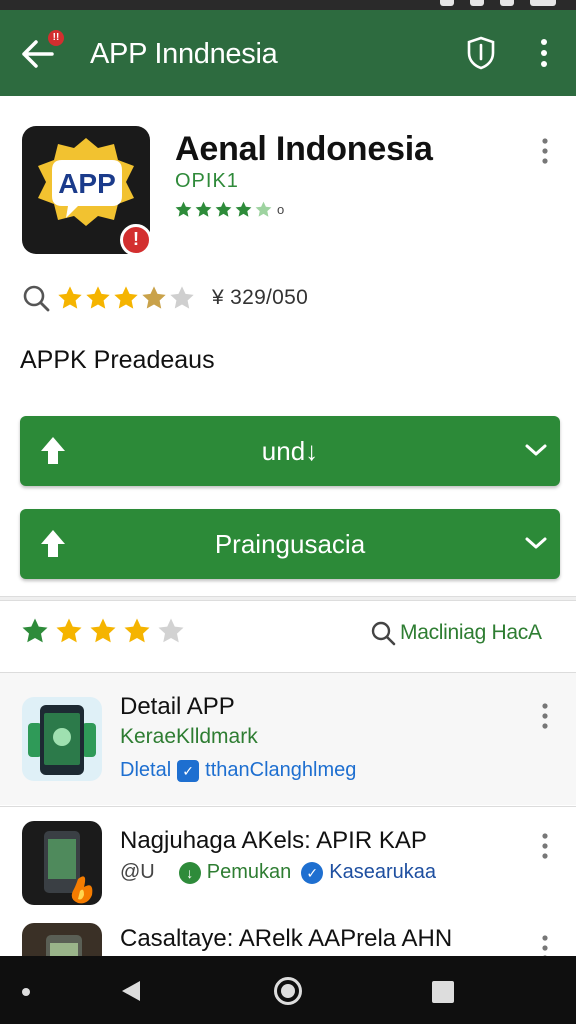  I want to click on rating-suffix: o, so click(281, 209).